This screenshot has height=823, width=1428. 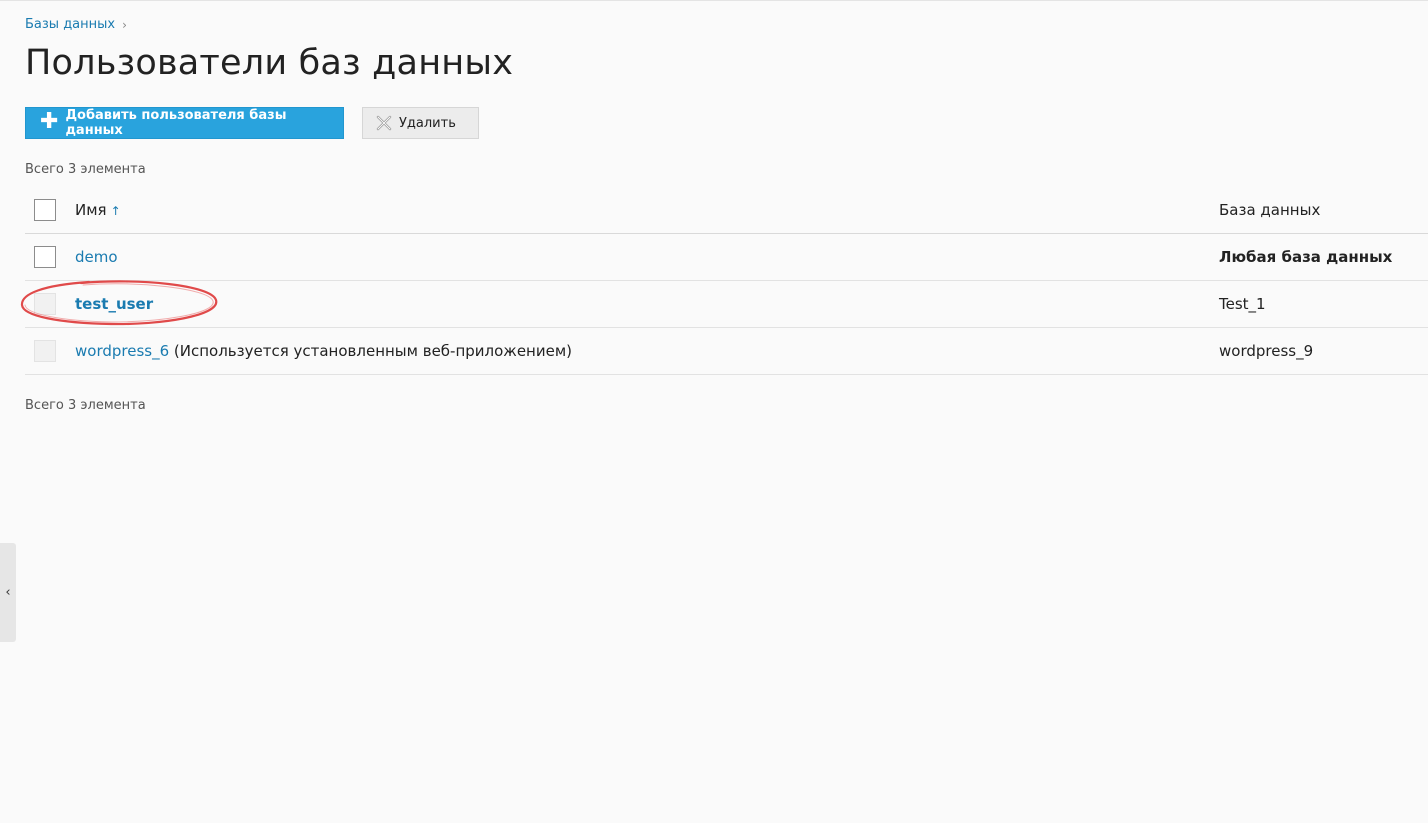 What do you see at coordinates (726, 257) in the screenshot?
I see `table-row: demo Любая база данных` at bounding box center [726, 257].